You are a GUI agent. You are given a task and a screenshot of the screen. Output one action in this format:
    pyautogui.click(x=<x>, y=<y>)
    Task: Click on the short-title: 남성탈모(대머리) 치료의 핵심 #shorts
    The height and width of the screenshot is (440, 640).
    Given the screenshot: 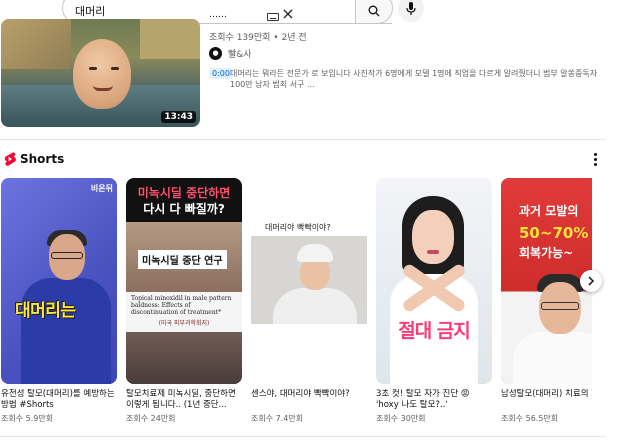 What is the action you would take?
    pyautogui.click(x=546, y=400)
    